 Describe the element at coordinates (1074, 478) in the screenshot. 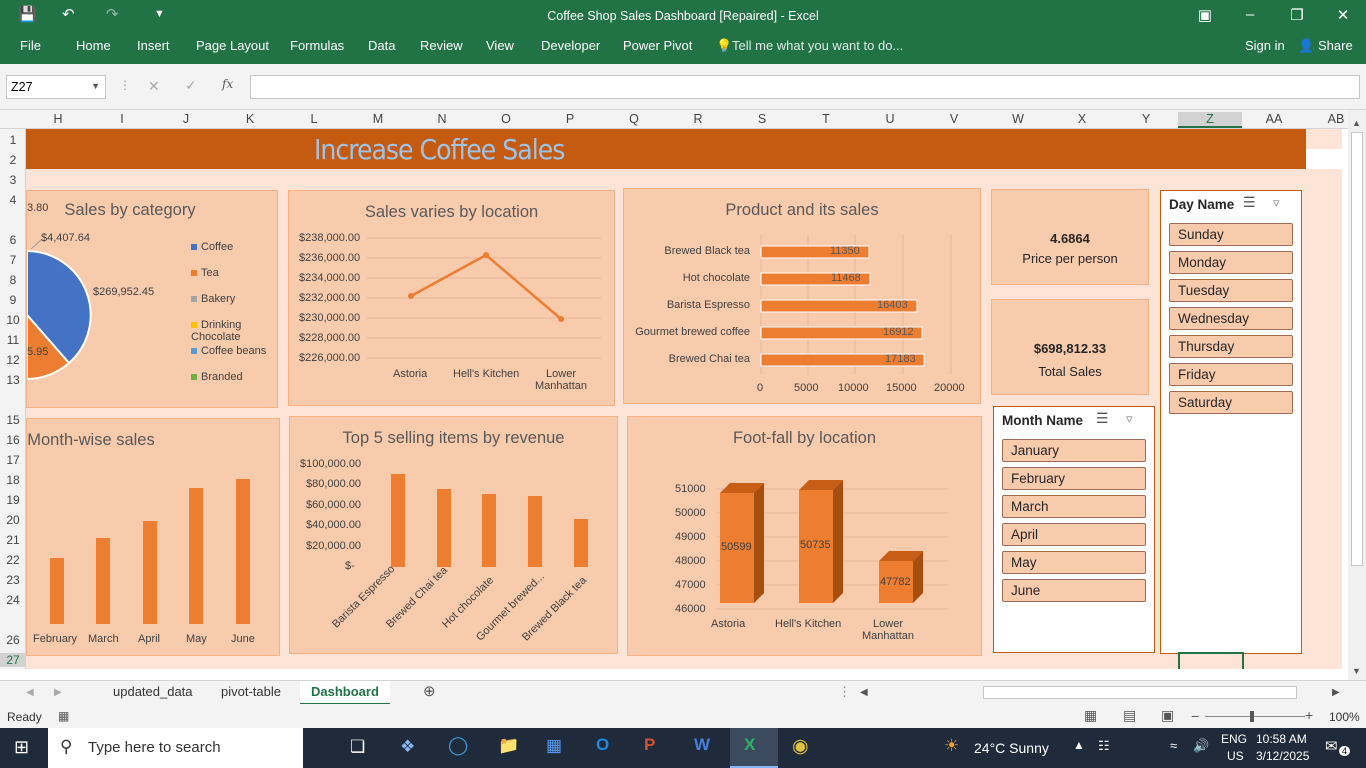

I see `slicer-item-february: February` at that location.